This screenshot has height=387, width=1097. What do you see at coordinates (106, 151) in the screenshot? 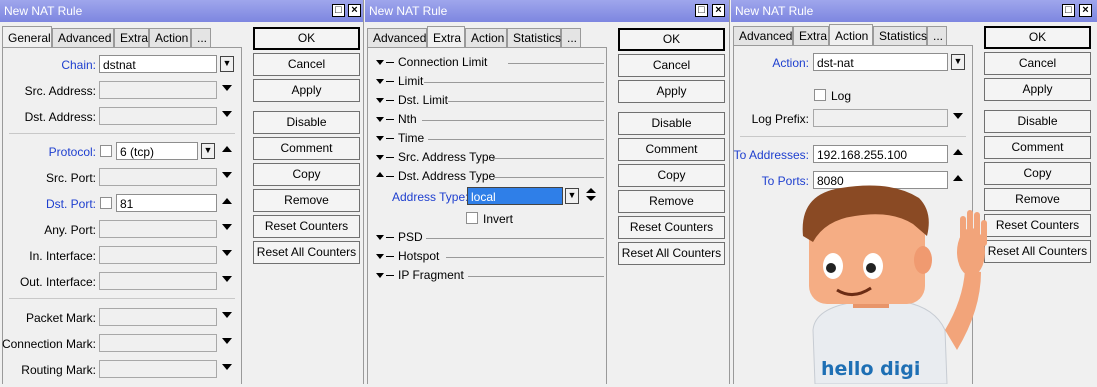
I see `protocol-invert-checkbox` at bounding box center [106, 151].